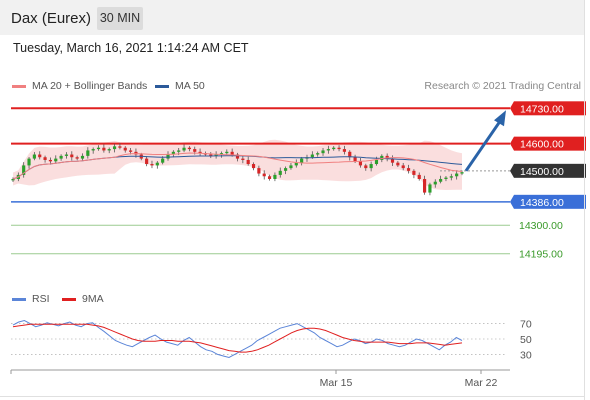 The height and width of the screenshot is (400, 590). I want to click on rsi-ma-line, so click(237, 338).